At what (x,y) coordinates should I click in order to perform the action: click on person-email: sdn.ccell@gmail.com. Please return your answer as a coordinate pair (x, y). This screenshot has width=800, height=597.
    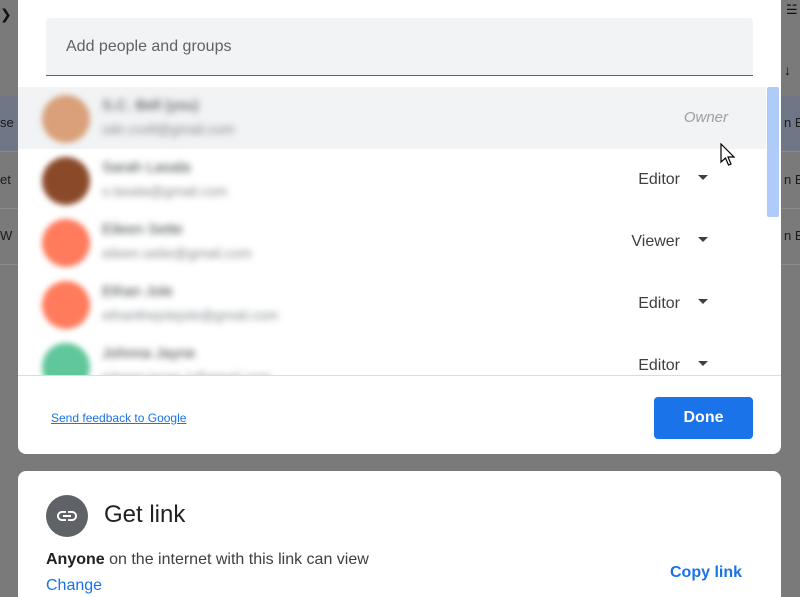
    Looking at the image, I should click on (168, 129).